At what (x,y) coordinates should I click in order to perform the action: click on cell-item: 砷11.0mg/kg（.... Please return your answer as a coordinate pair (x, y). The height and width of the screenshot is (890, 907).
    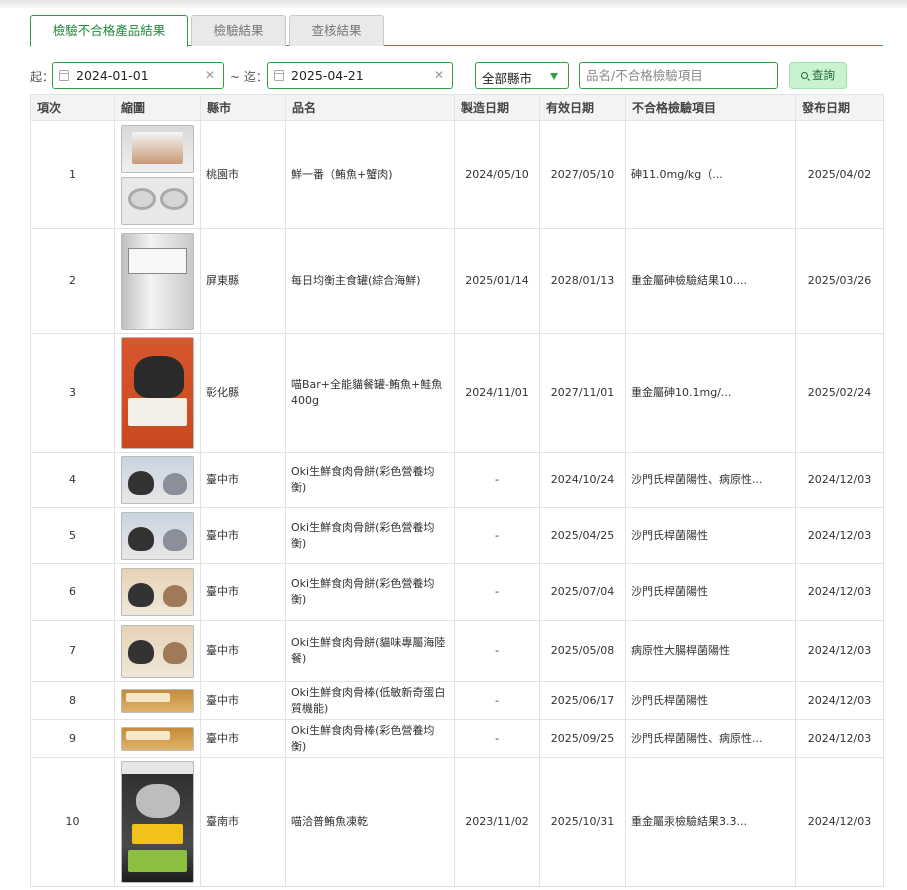
    Looking at the image, I should click on (710, 174).